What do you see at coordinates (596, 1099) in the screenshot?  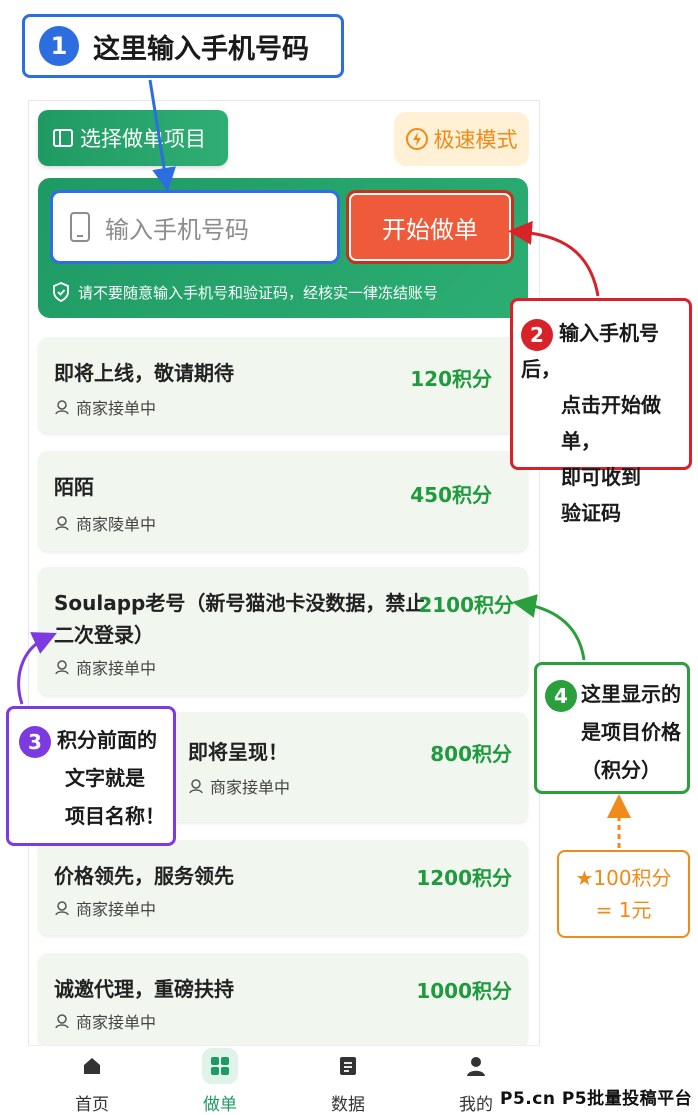 I see `watermark: P5.cn P5批量投稿平台` at bounding box center [596, 1099].